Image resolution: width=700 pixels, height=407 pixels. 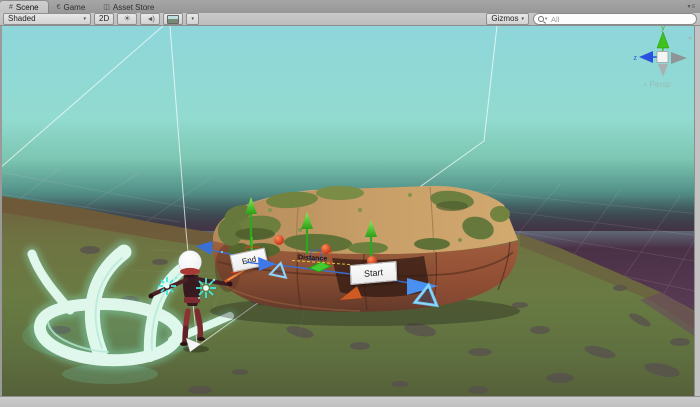 I want to click on gizmos-label: Gizmos, so click(x=505, y=18).